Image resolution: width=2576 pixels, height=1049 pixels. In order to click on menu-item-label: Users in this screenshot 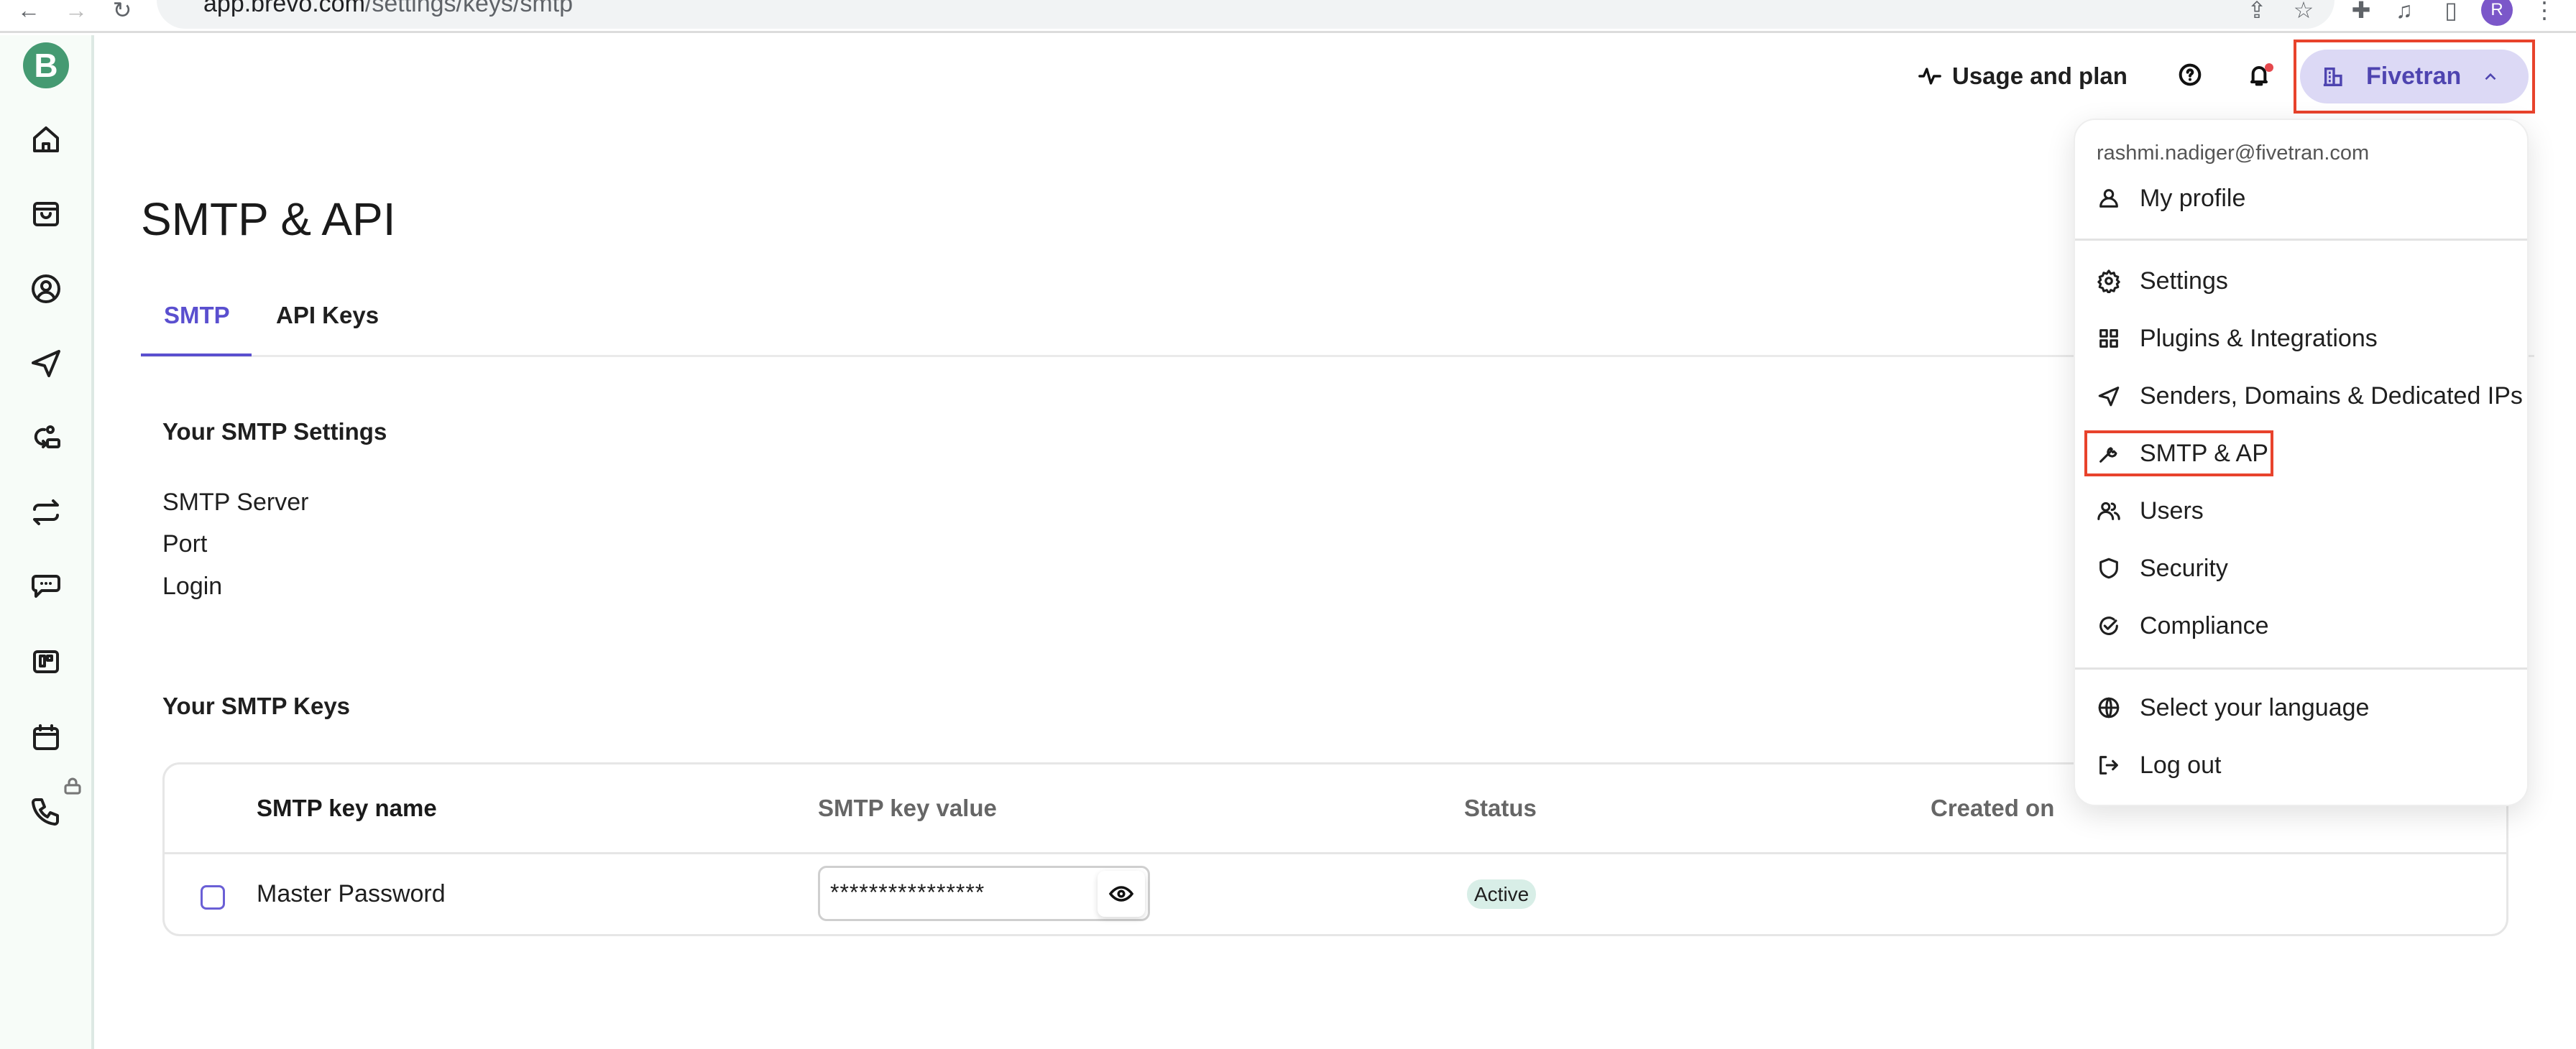, I will do `click(2172, 510)`.